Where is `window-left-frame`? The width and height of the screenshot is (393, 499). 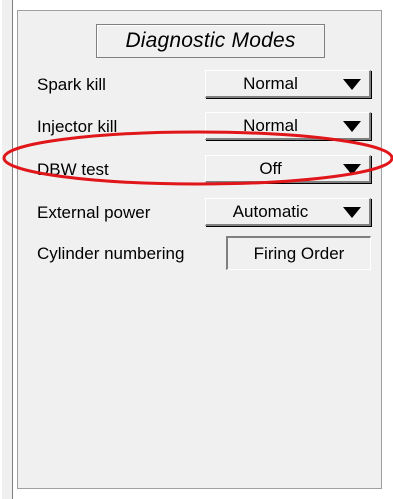 window-left-frame is located at coordinates (6, 249).